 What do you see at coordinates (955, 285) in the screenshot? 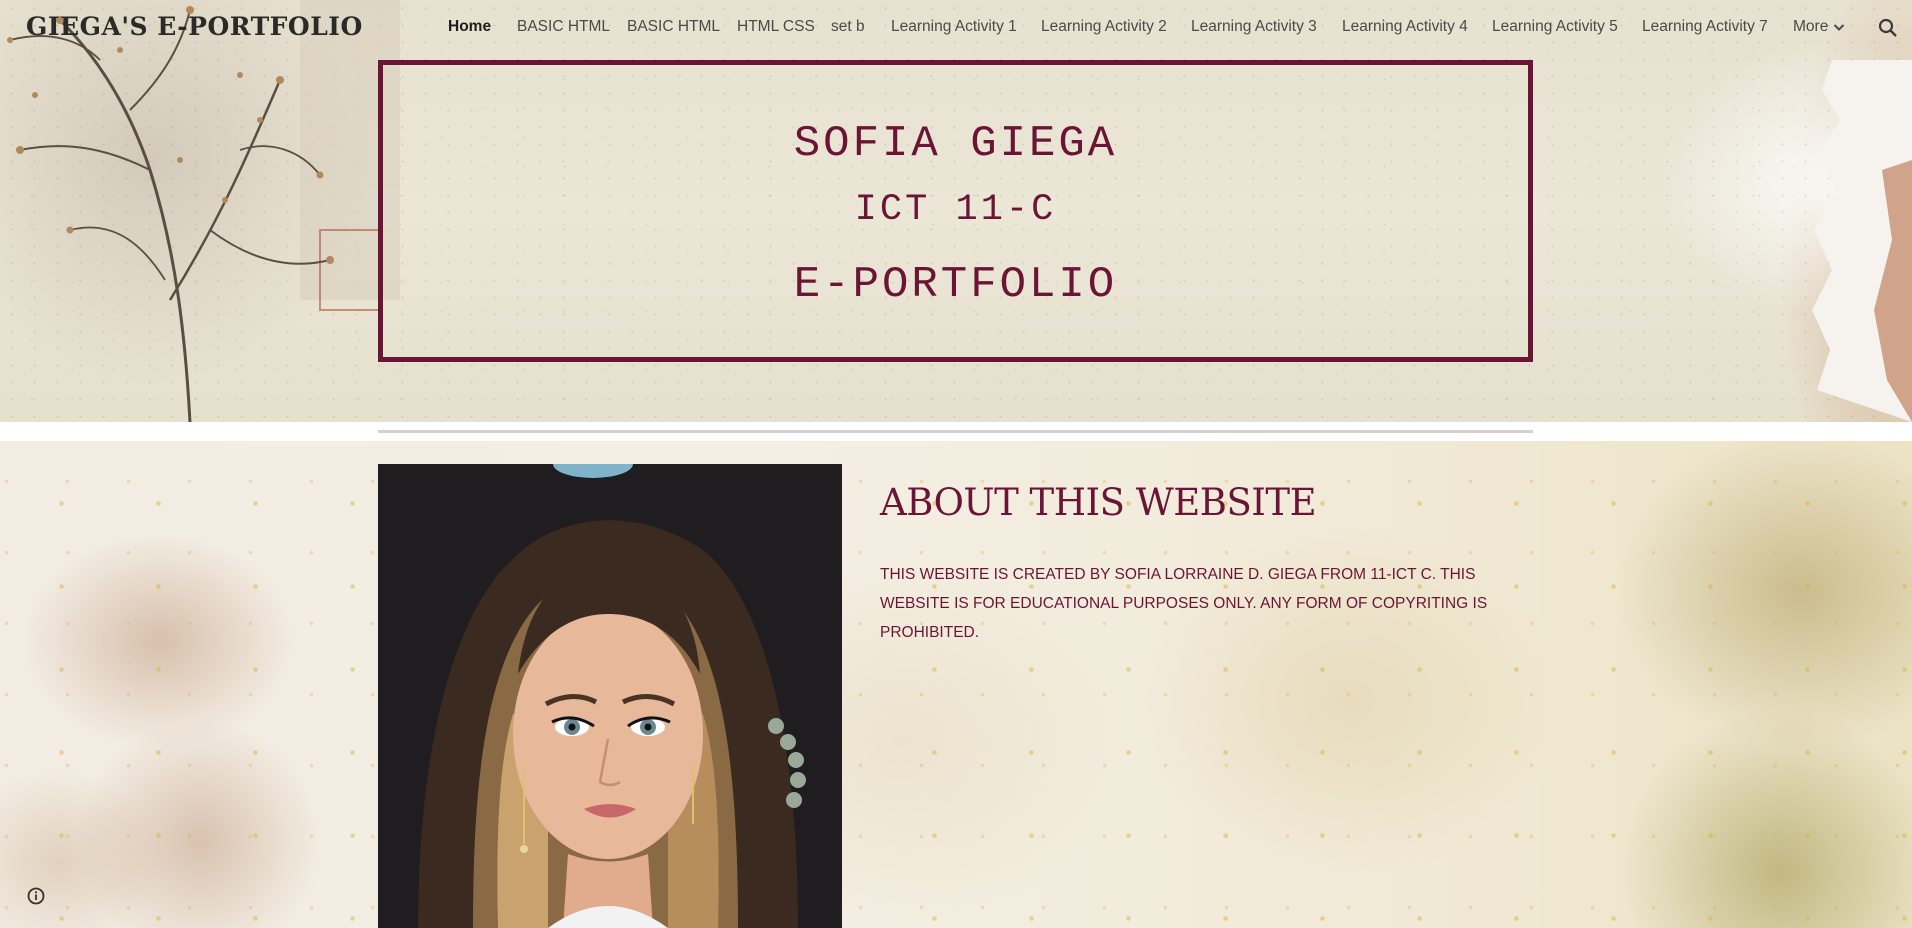
I see `hero-subtitle: E-PORTFOLIO` at bounding box center [955, 285].